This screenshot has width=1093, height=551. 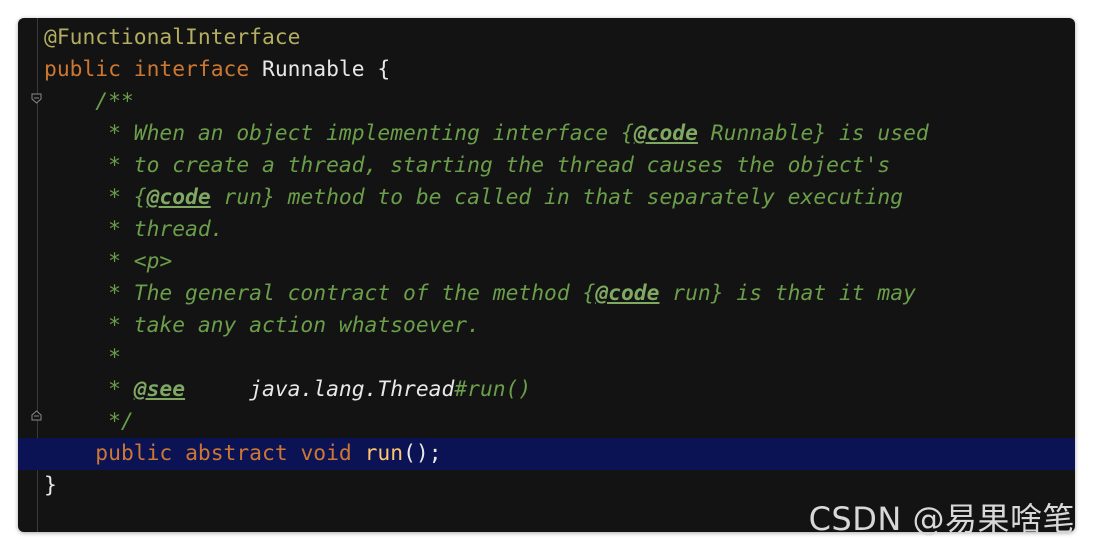 What do you see at coordinates (559, 230) in the screenshot?
I see `code-line-7: * thread.` at bounding box center [559, 230].